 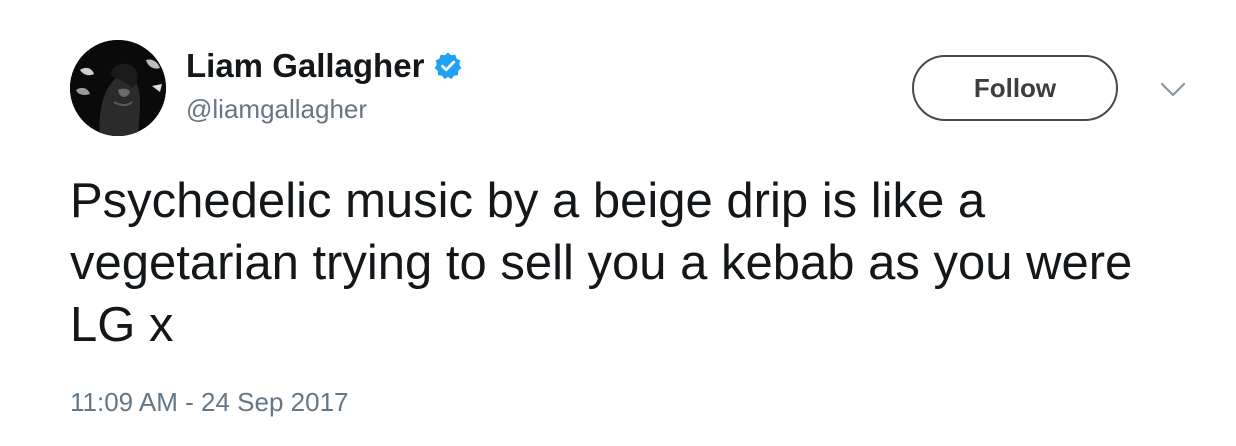 I want to click on avatar, so click(x=118, y=88).